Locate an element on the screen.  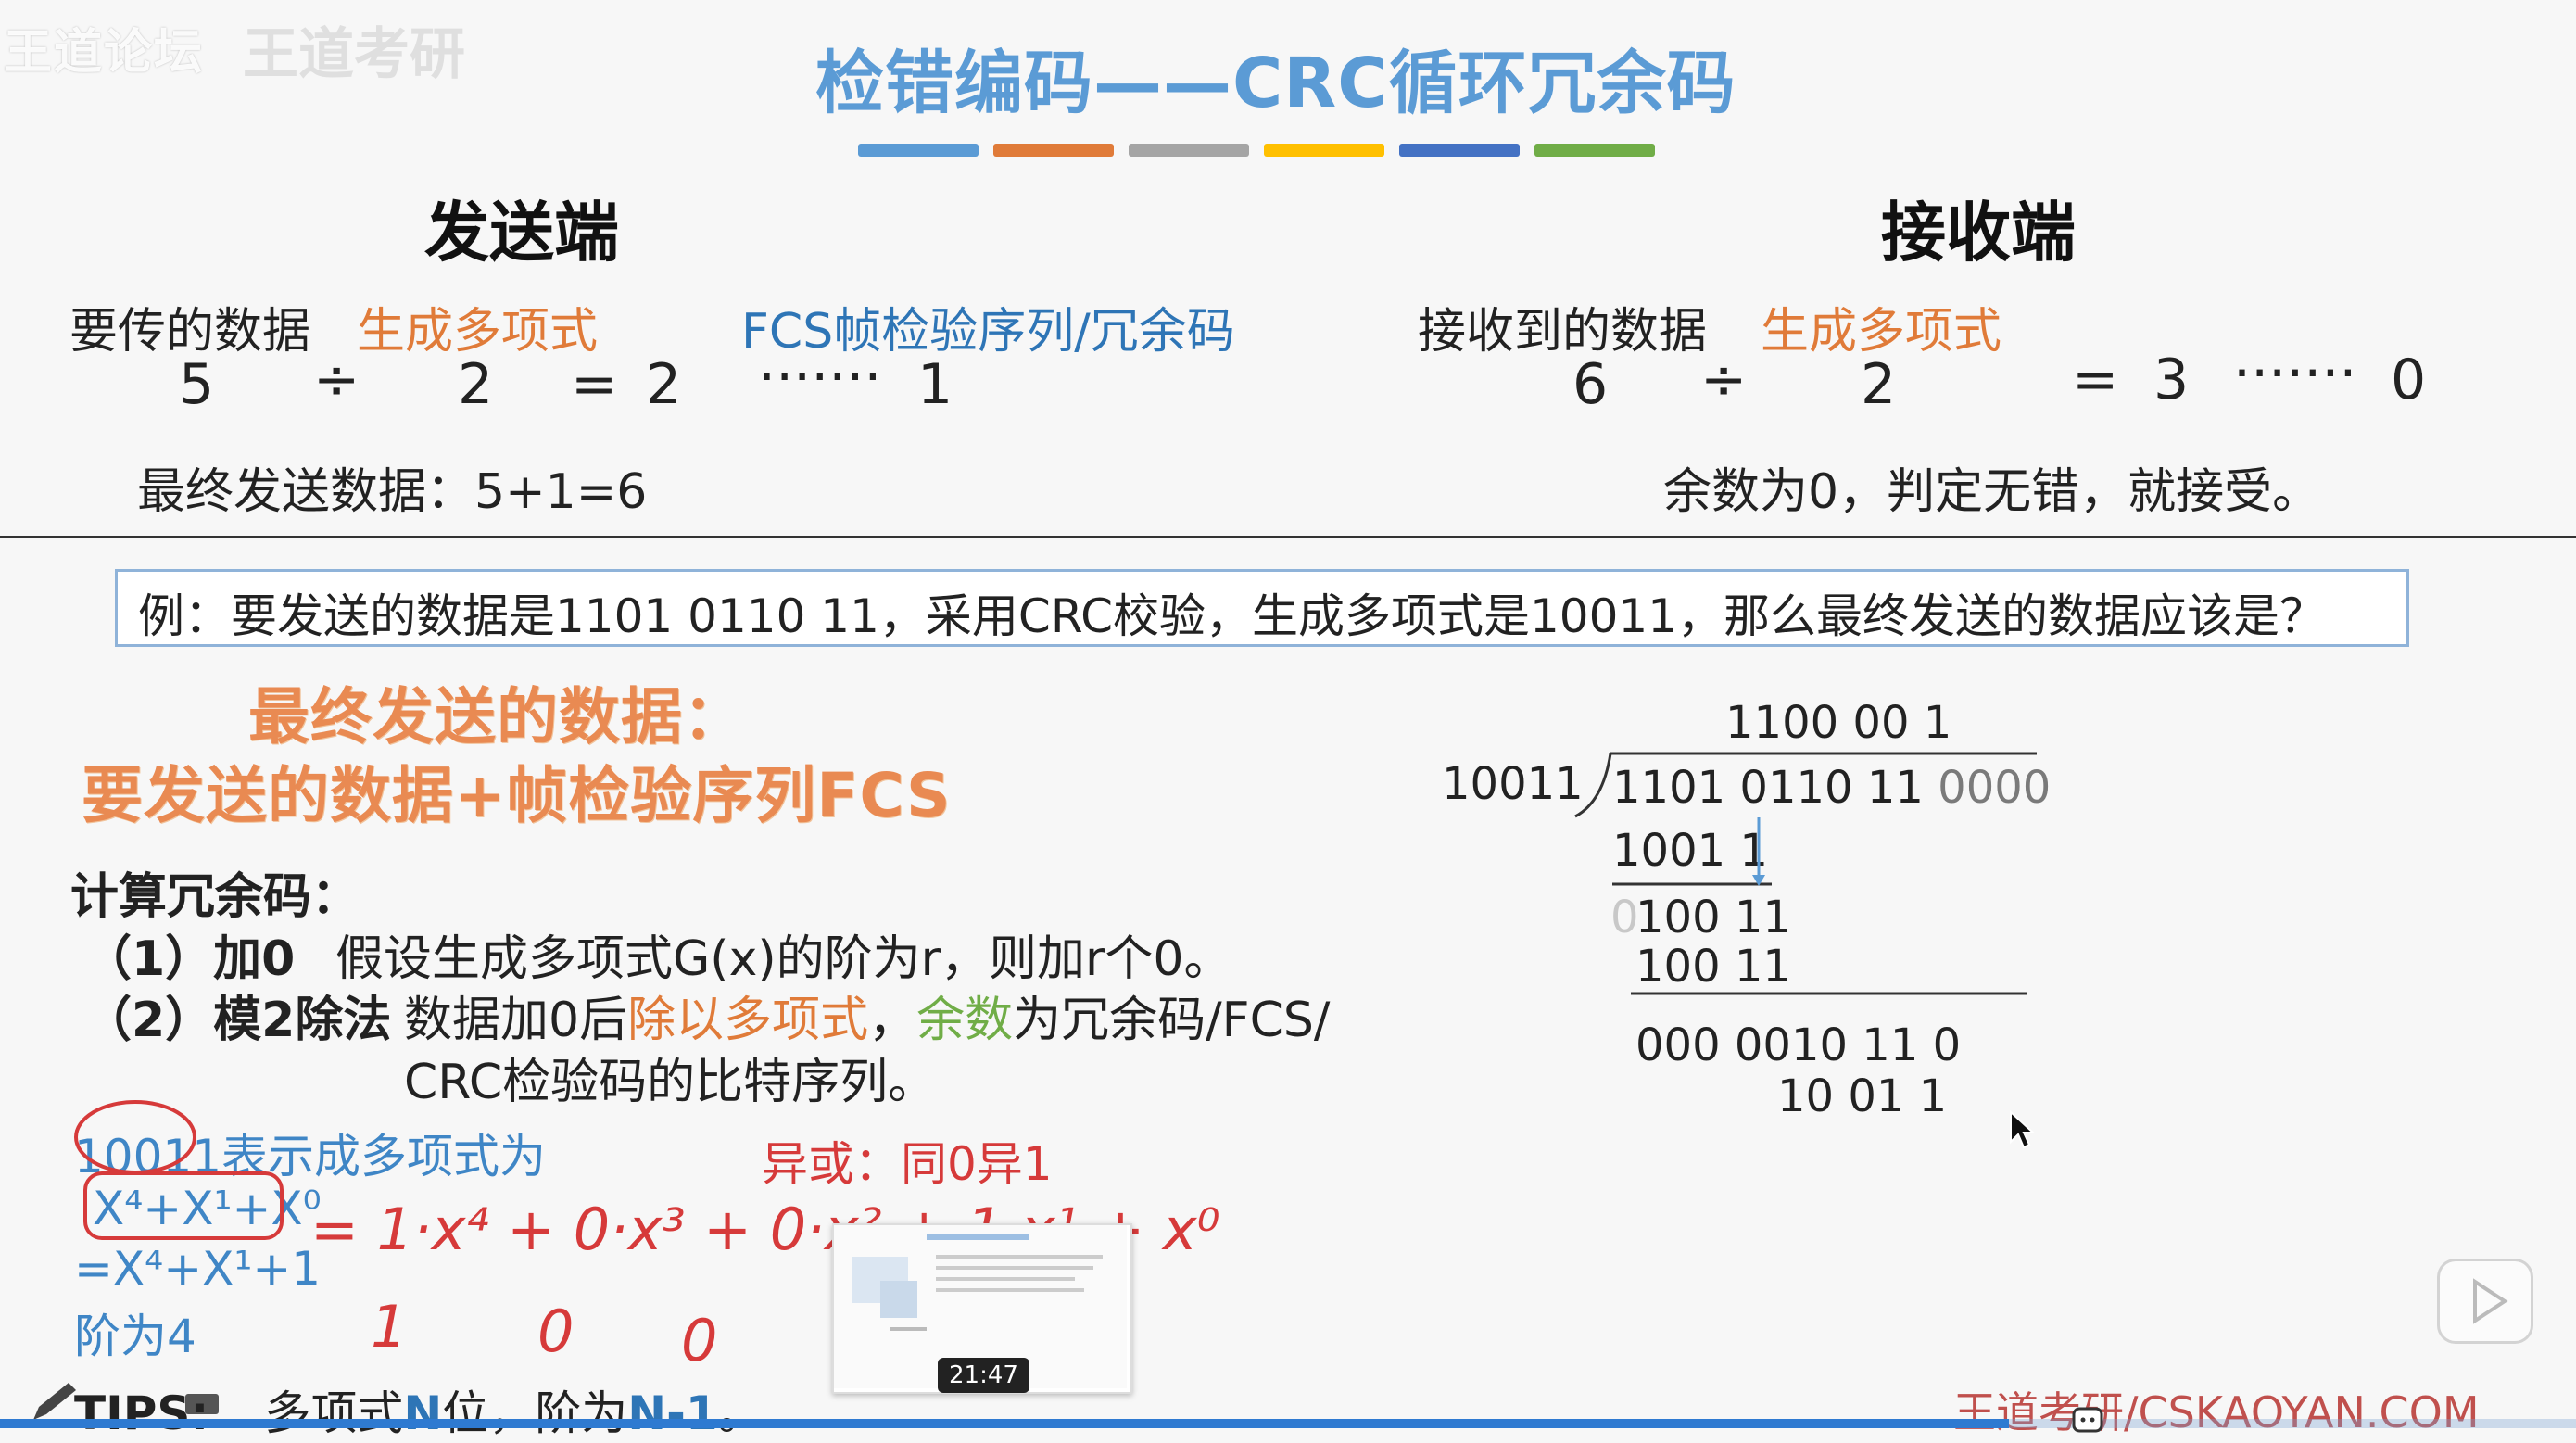
calc-step2-remainder: 余数 is located at coordinates (965, 1020).